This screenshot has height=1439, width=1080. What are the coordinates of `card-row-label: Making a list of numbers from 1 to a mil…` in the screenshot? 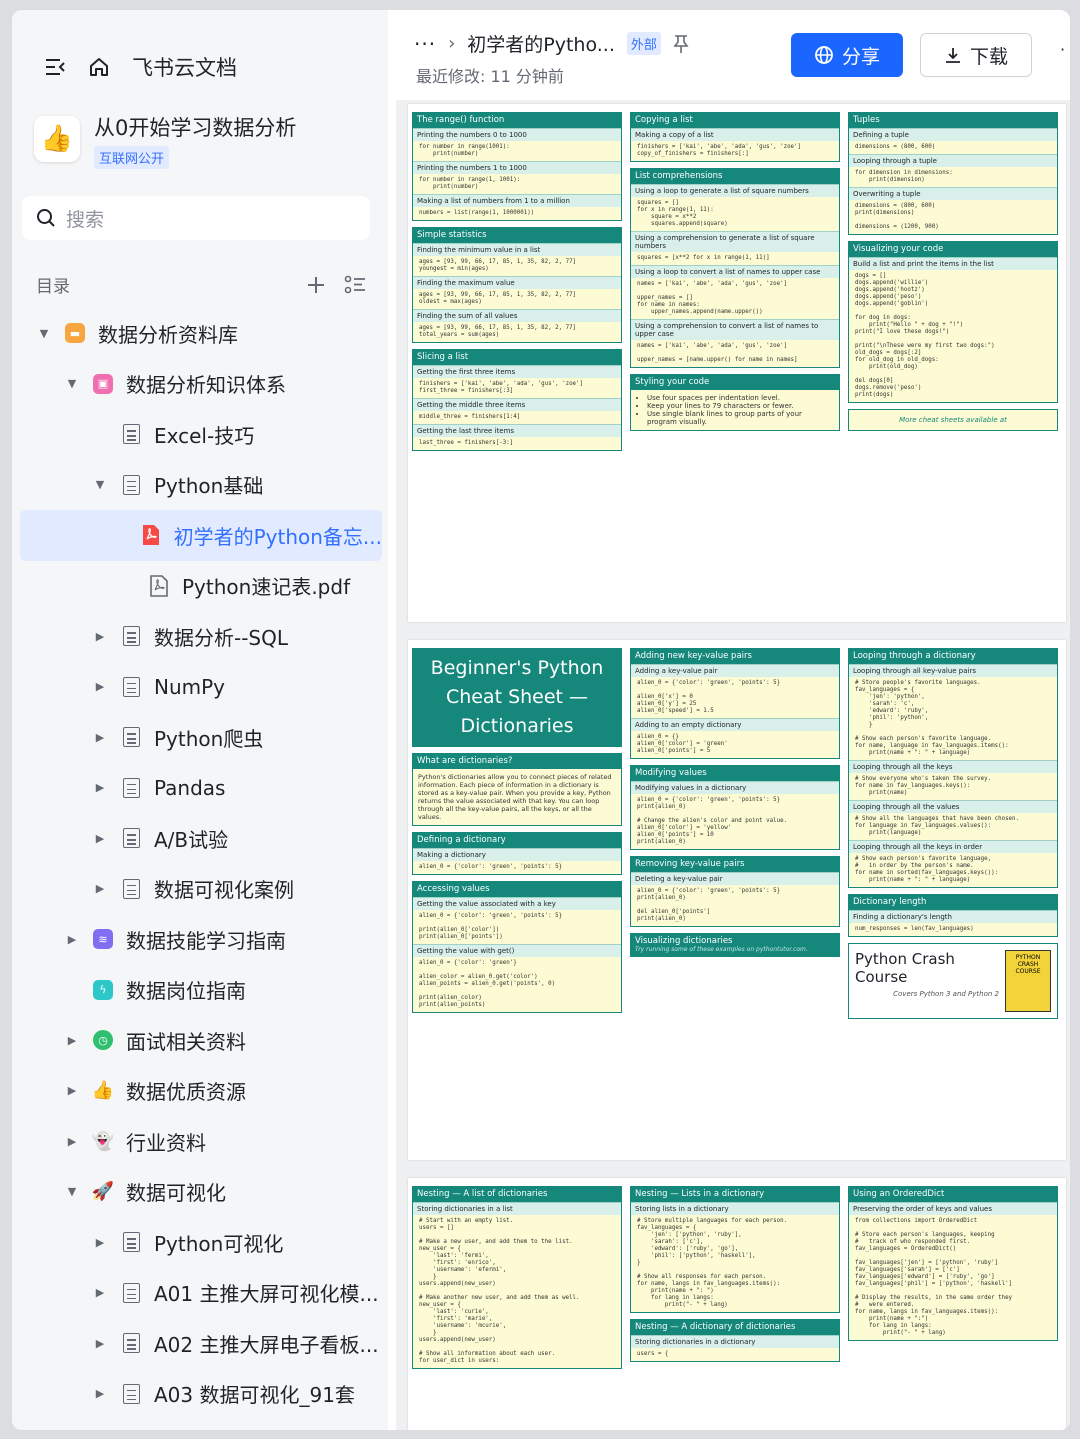 It's located at (517, 200).